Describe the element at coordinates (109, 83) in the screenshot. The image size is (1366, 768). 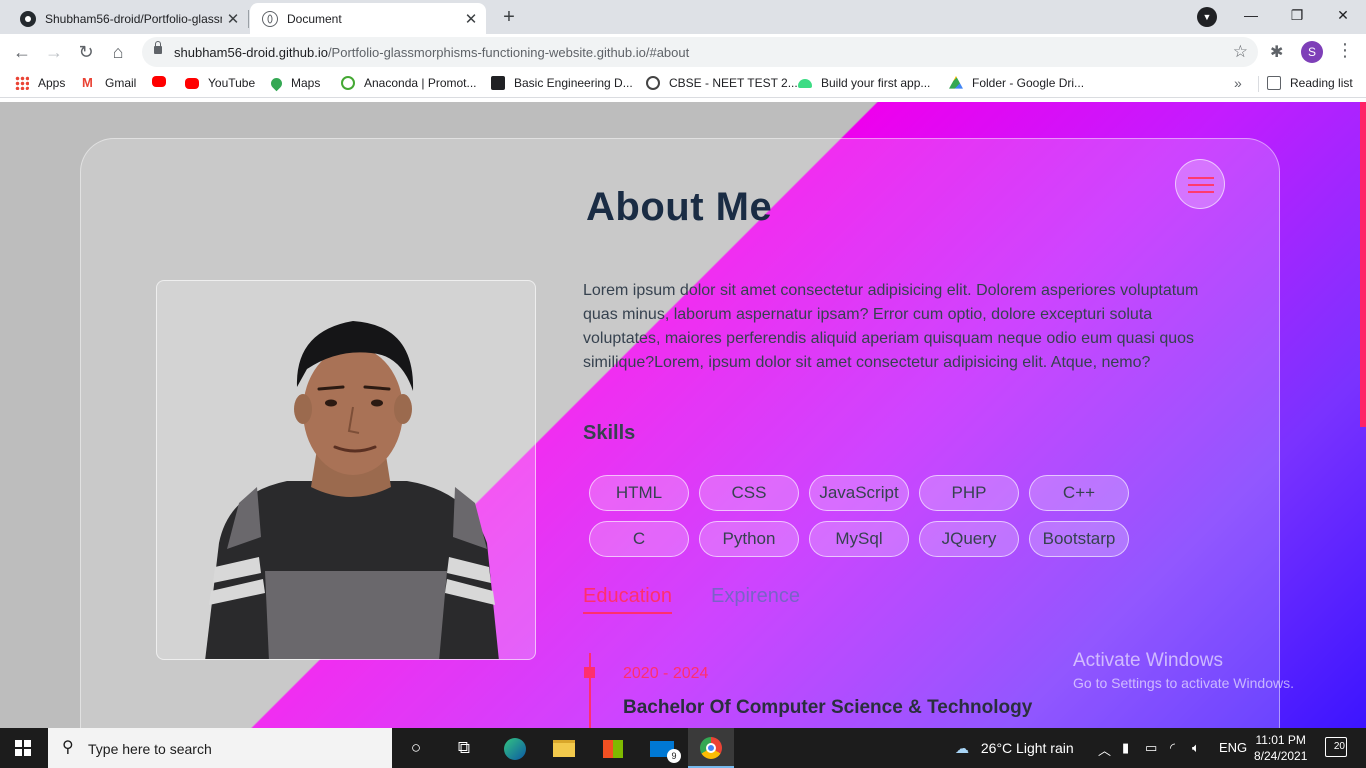
I see `bookmark-gmail: M Gmail` at that location.